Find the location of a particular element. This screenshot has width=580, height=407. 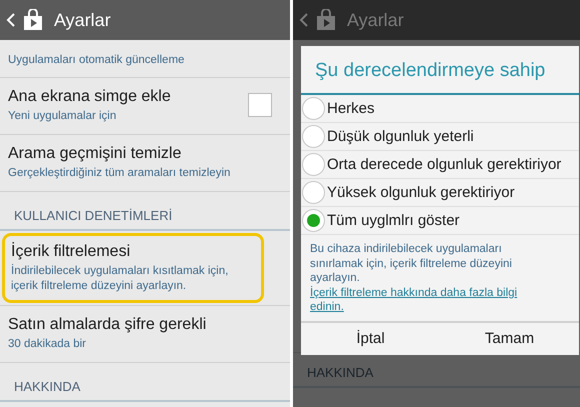

info-link: İçerik filtreleme hakkında daha fazla bilgi edinin. is located at coordinates (426, 300).